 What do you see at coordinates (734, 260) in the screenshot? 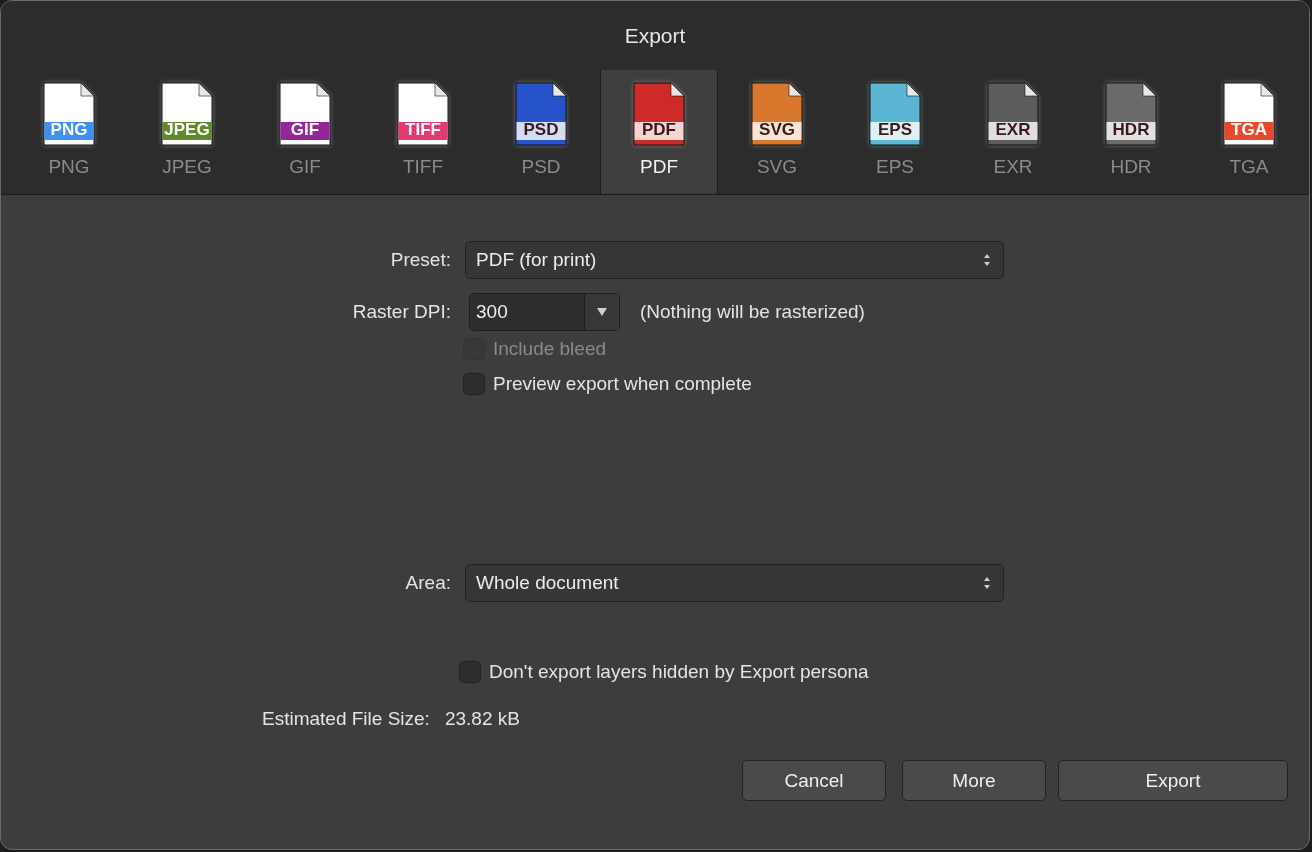
I see `preset-dropdown: PDF (for print)` at bounding box center [734, 260].